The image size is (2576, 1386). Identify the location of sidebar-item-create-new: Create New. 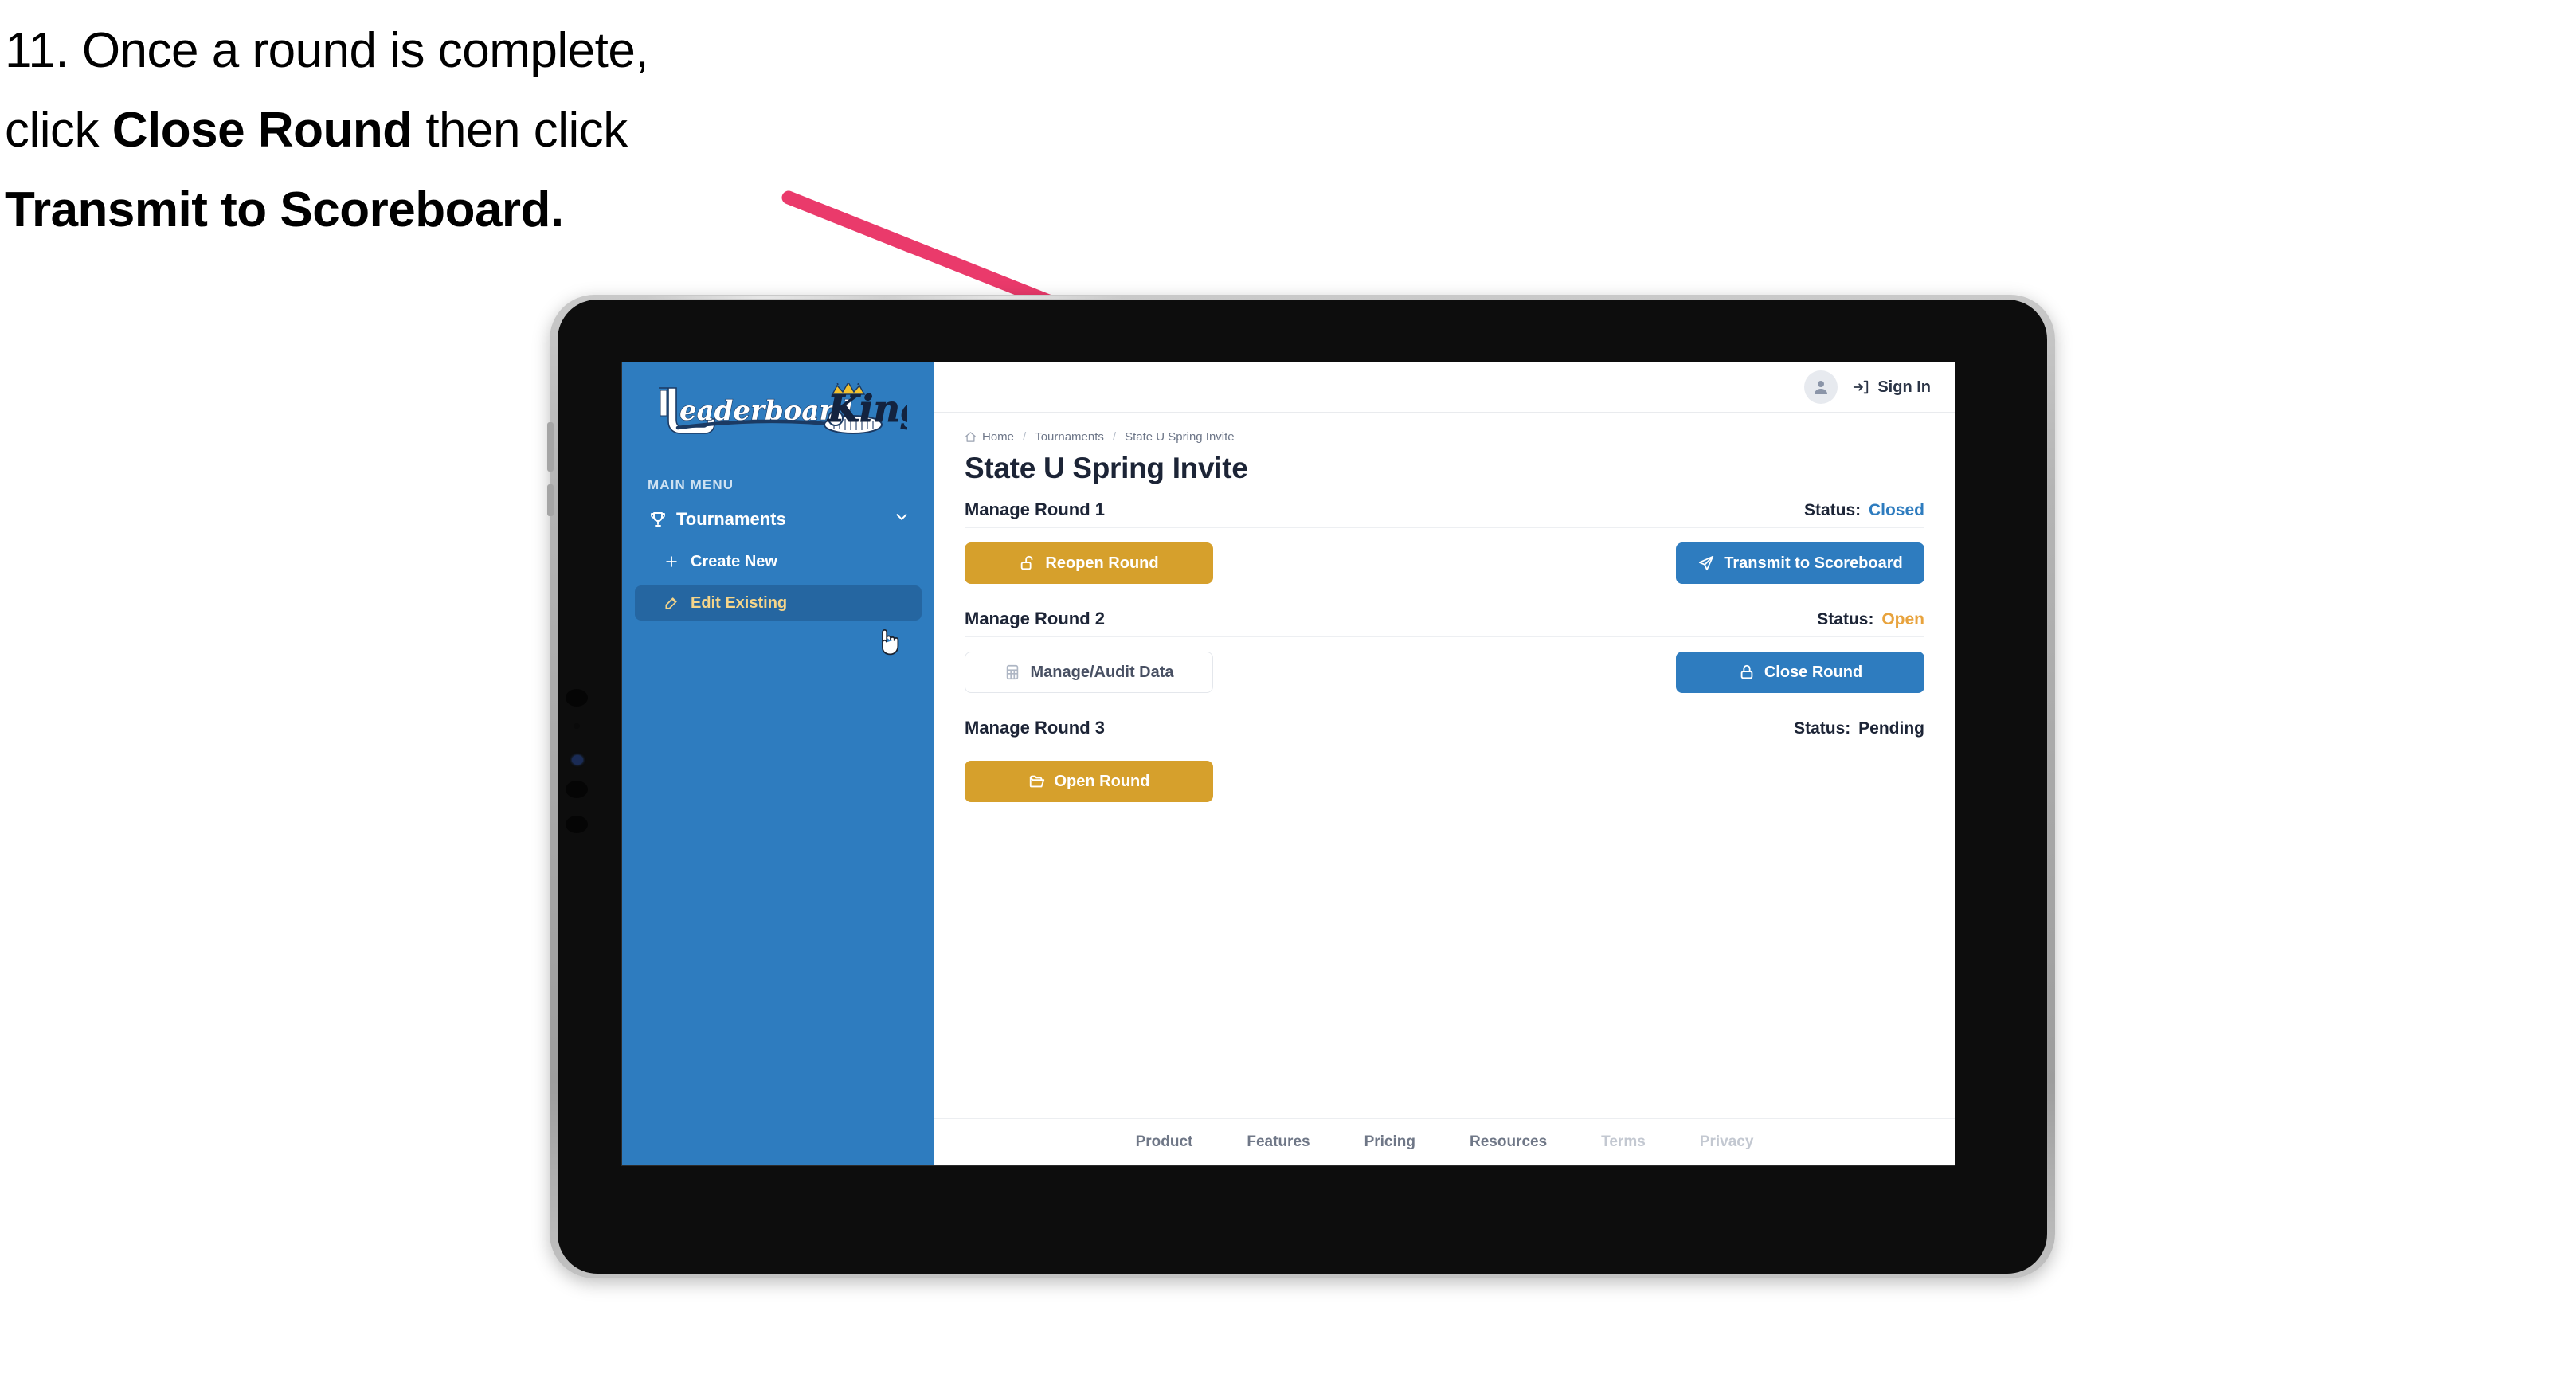
(778, 561).